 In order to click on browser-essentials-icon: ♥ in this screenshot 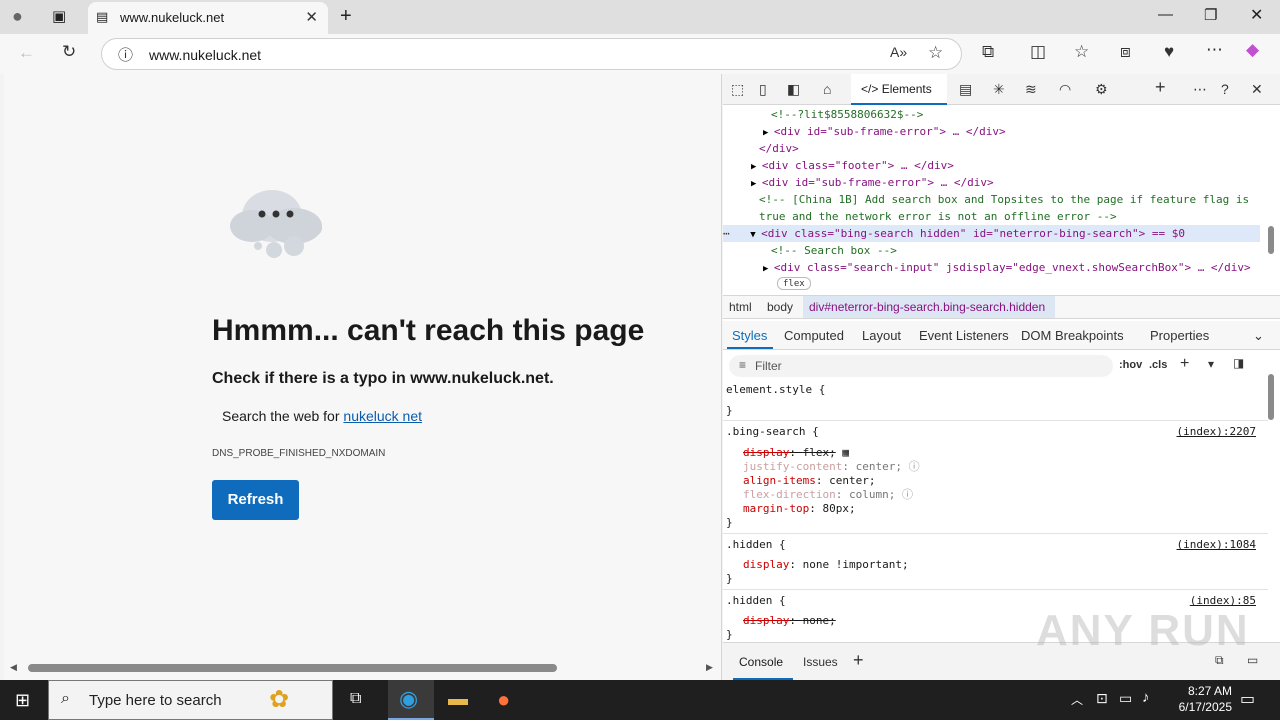, I will do `click(1169, 52)`.